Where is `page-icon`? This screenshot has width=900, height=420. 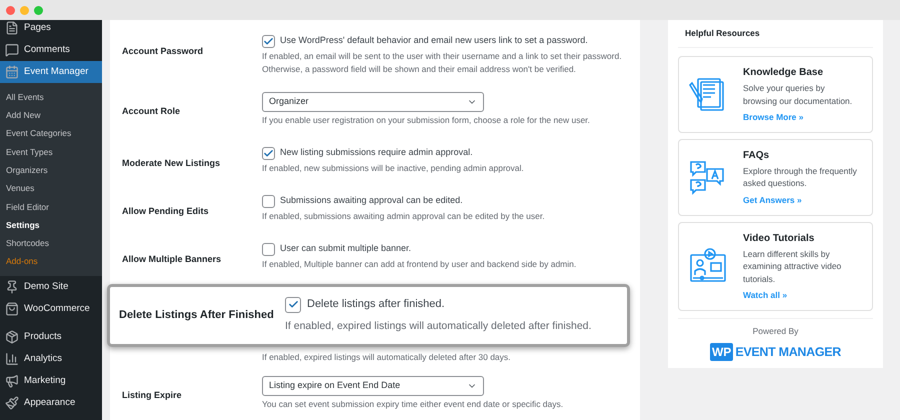
page-icon is located at coordinates (12, 28).